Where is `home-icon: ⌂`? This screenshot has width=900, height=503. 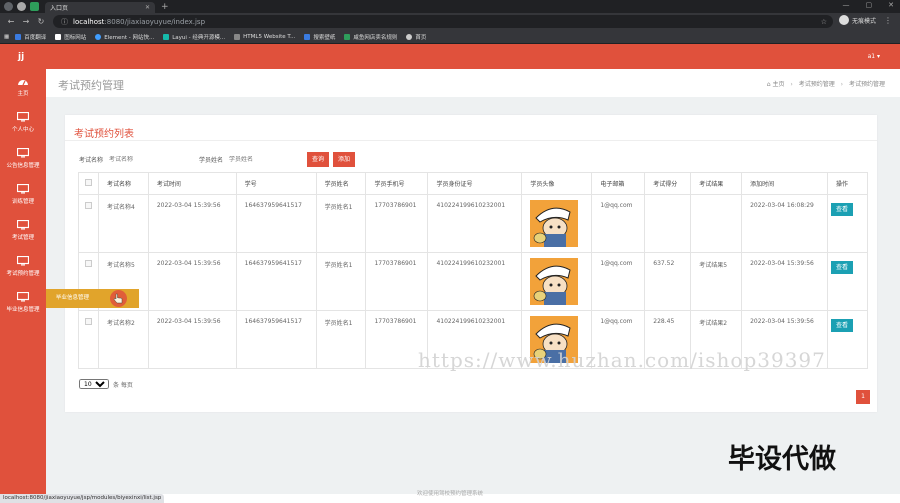
home-icon: ⌂ is located at coordinates (768, 84).